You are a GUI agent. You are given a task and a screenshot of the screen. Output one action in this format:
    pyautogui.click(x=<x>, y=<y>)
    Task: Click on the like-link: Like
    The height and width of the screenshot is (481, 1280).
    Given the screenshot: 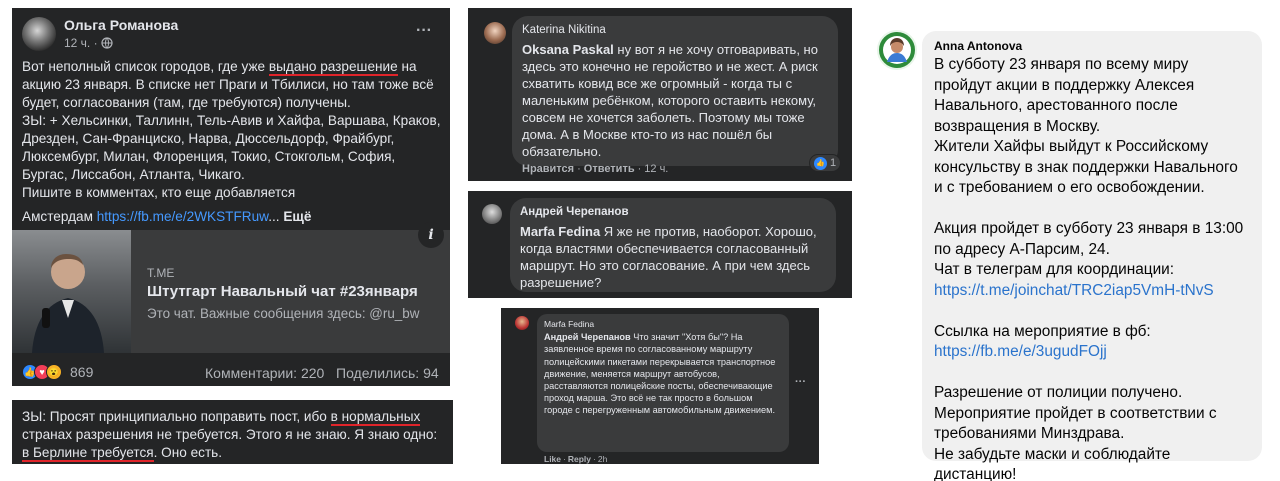 What is the action you would take?
    pyautogui.click(x=552, y=459)
    